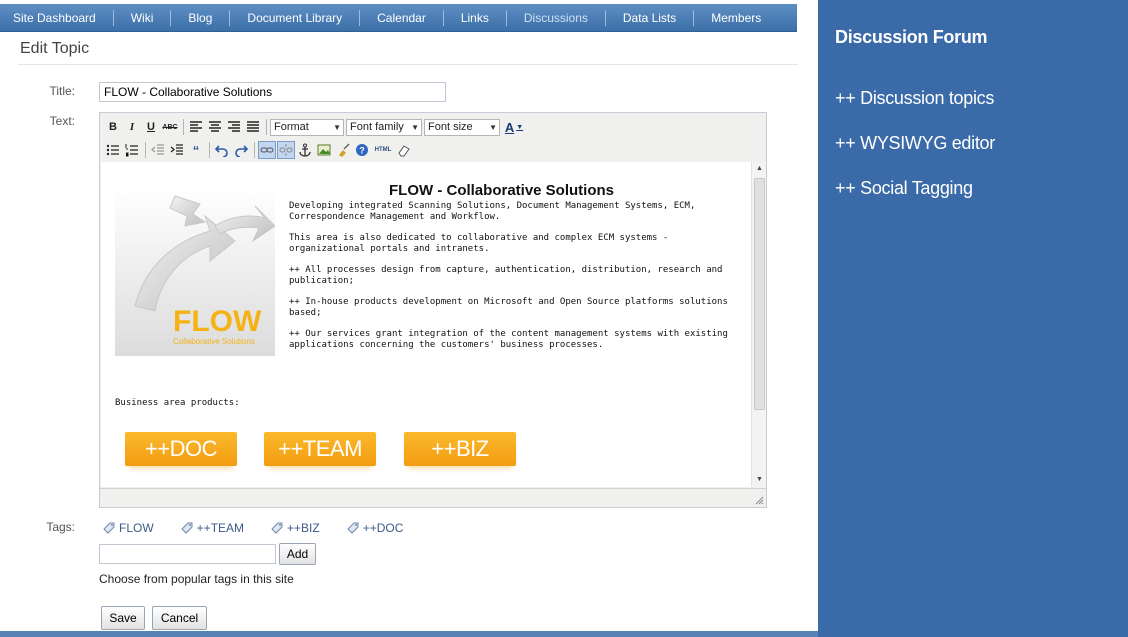 The image size is (1128, 637). Describe the element at coordinates (460, 449) in the screenshot. I see `product-biz-banner: ++BIZ` at that location.